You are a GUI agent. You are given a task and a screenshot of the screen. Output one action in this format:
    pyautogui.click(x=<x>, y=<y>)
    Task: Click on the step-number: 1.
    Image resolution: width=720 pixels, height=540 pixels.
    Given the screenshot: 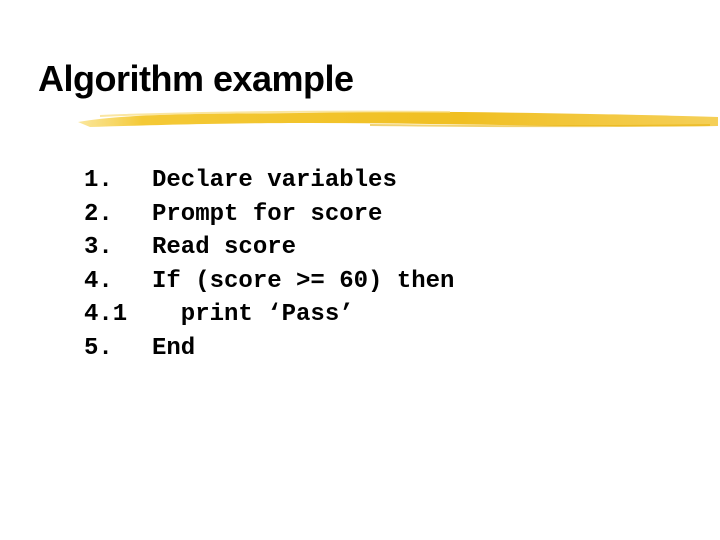 What is the action you would take?
    pyautogui.click(x=98, y=180)
    